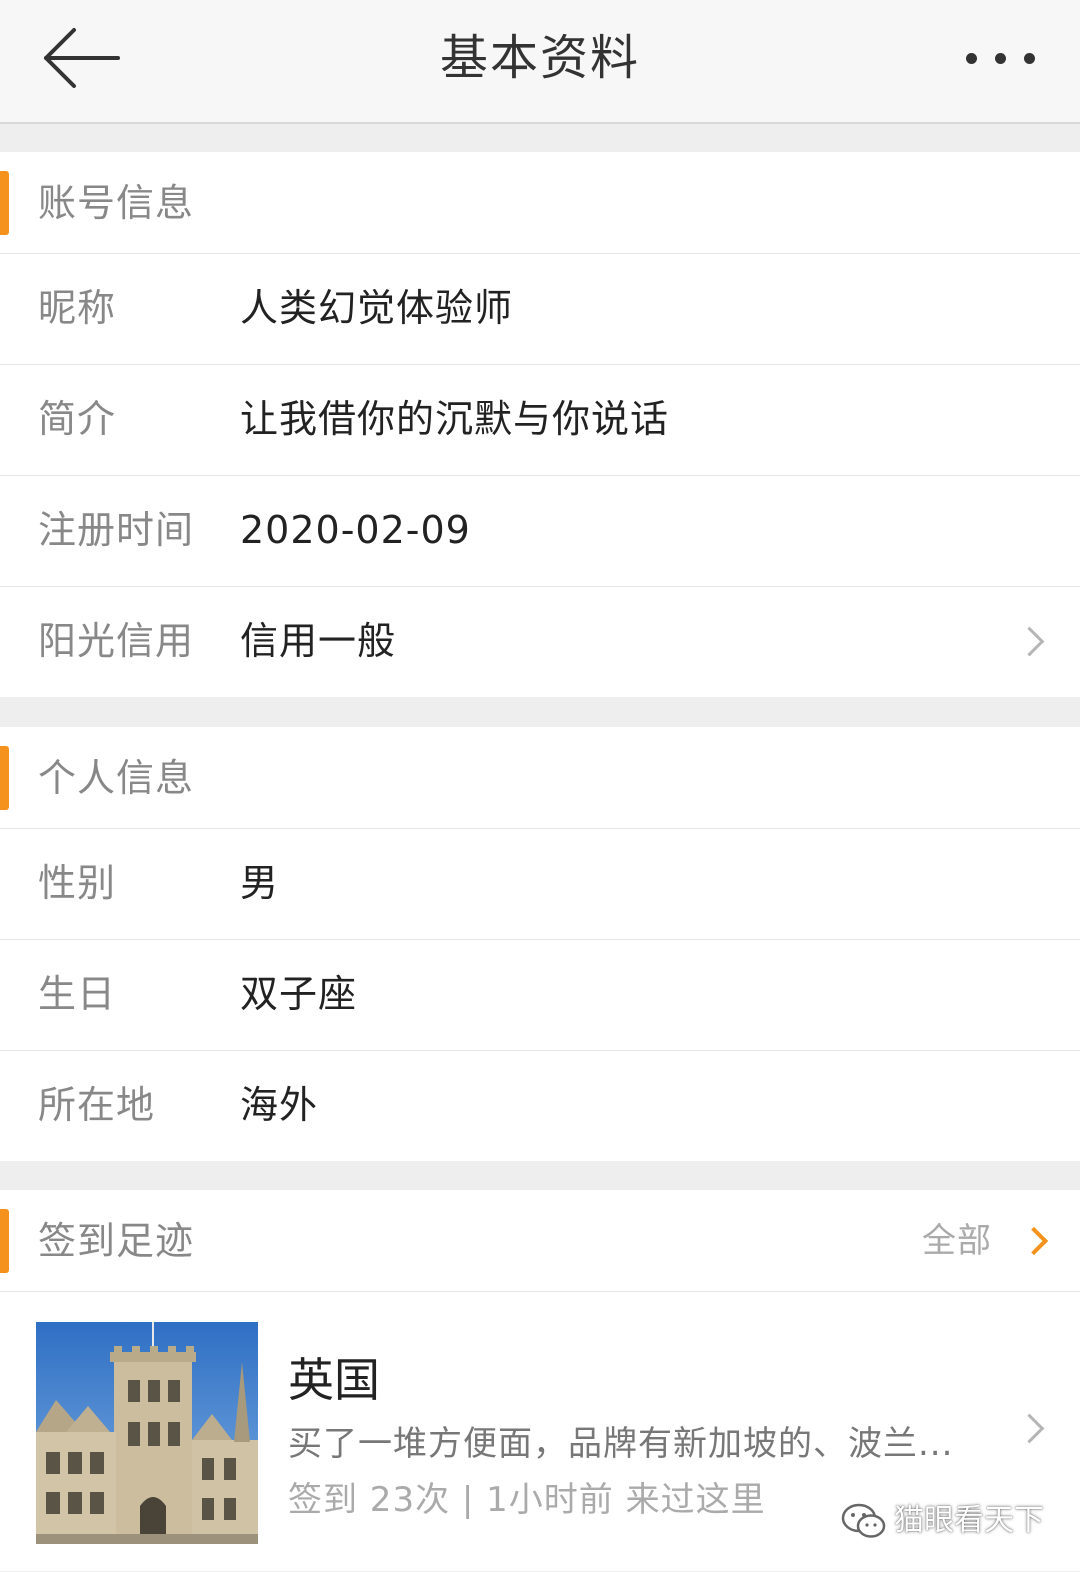  I want to click on register-date-value: 2020-02-09, so click(355, 530).